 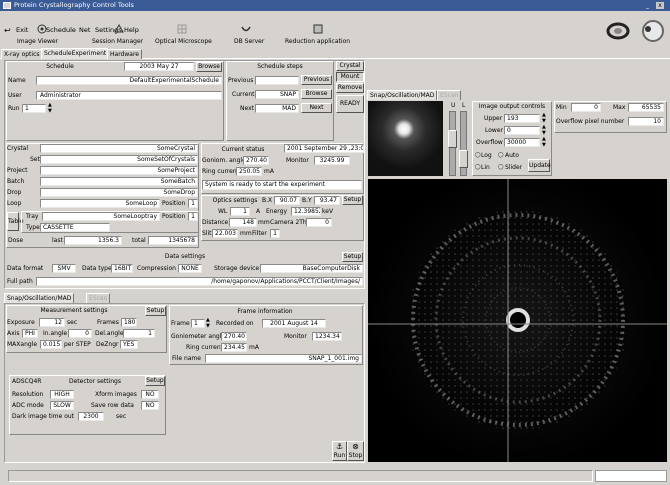 I want to click on lin-label: Lin, so click(x=485, y=167).